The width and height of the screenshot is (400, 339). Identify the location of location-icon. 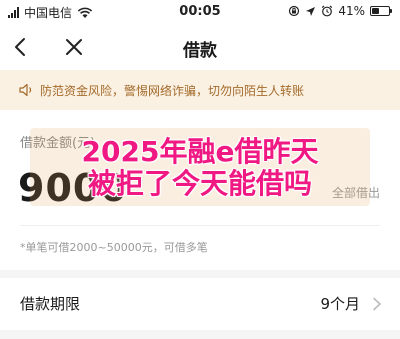
(311, 11).